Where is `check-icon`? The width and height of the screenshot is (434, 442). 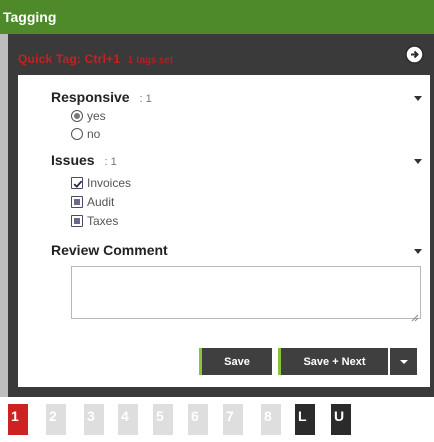
check-icon is located at coordinates (78, 184).